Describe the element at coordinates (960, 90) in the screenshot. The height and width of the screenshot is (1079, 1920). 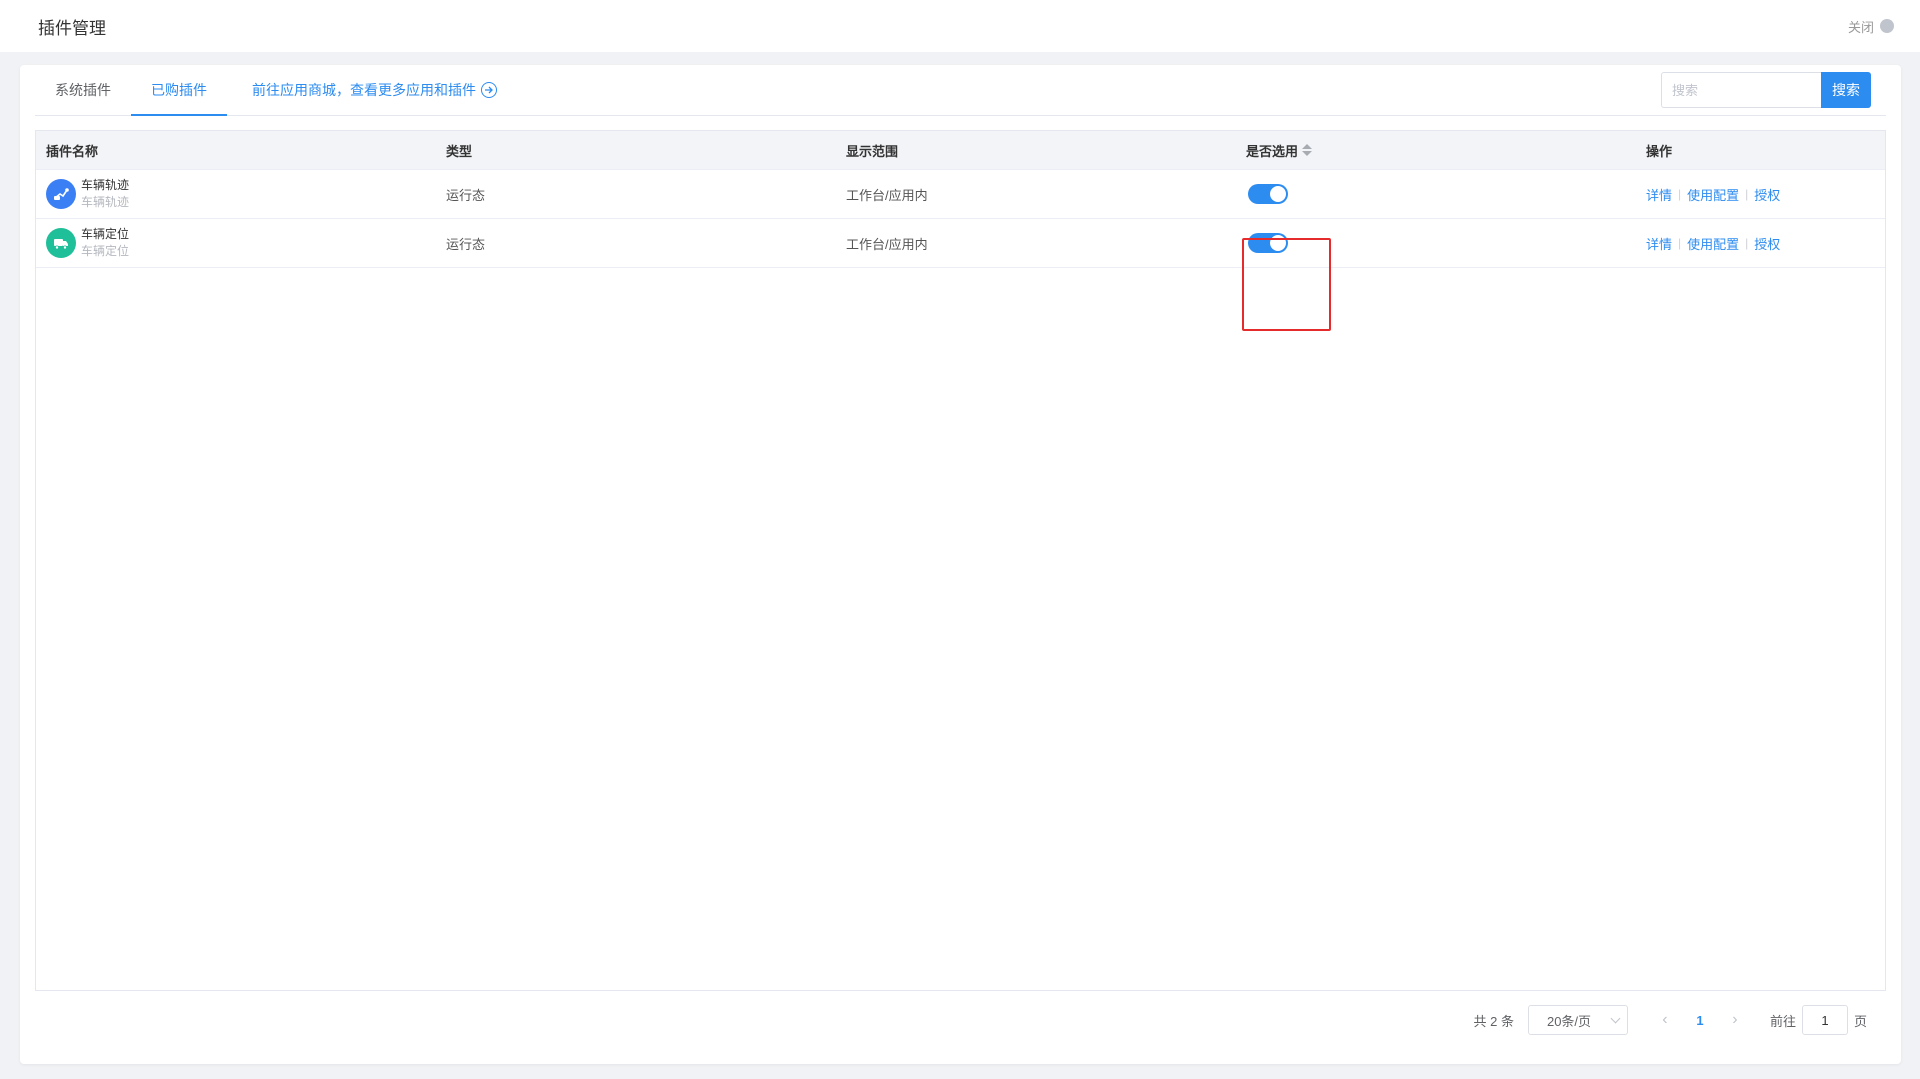
I see `tab-bar: 系统插件 已购插件 前往应用商城，查看更多应用和插件 搜索` at that location.